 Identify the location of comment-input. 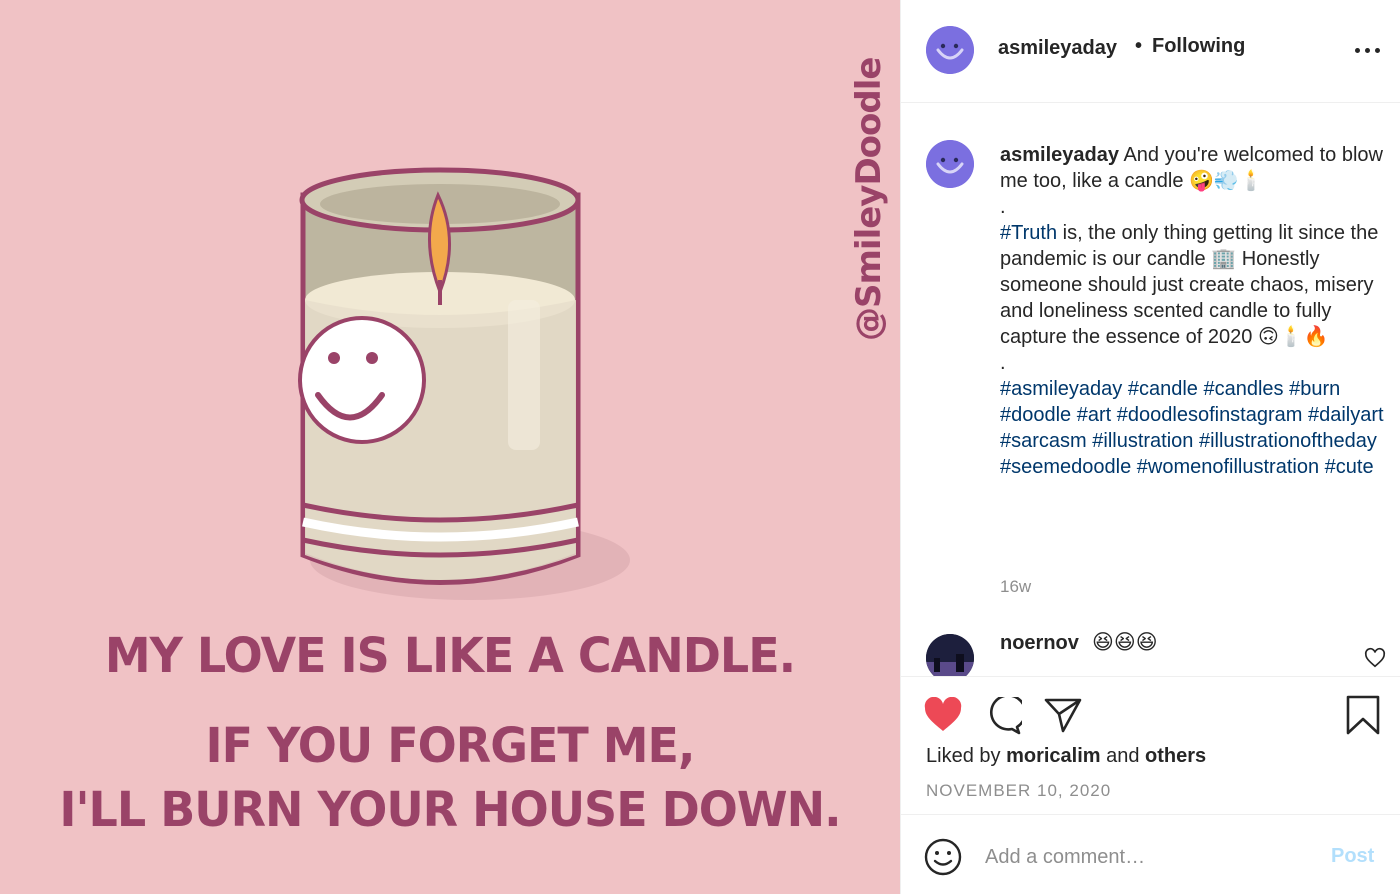
(1150, 857).